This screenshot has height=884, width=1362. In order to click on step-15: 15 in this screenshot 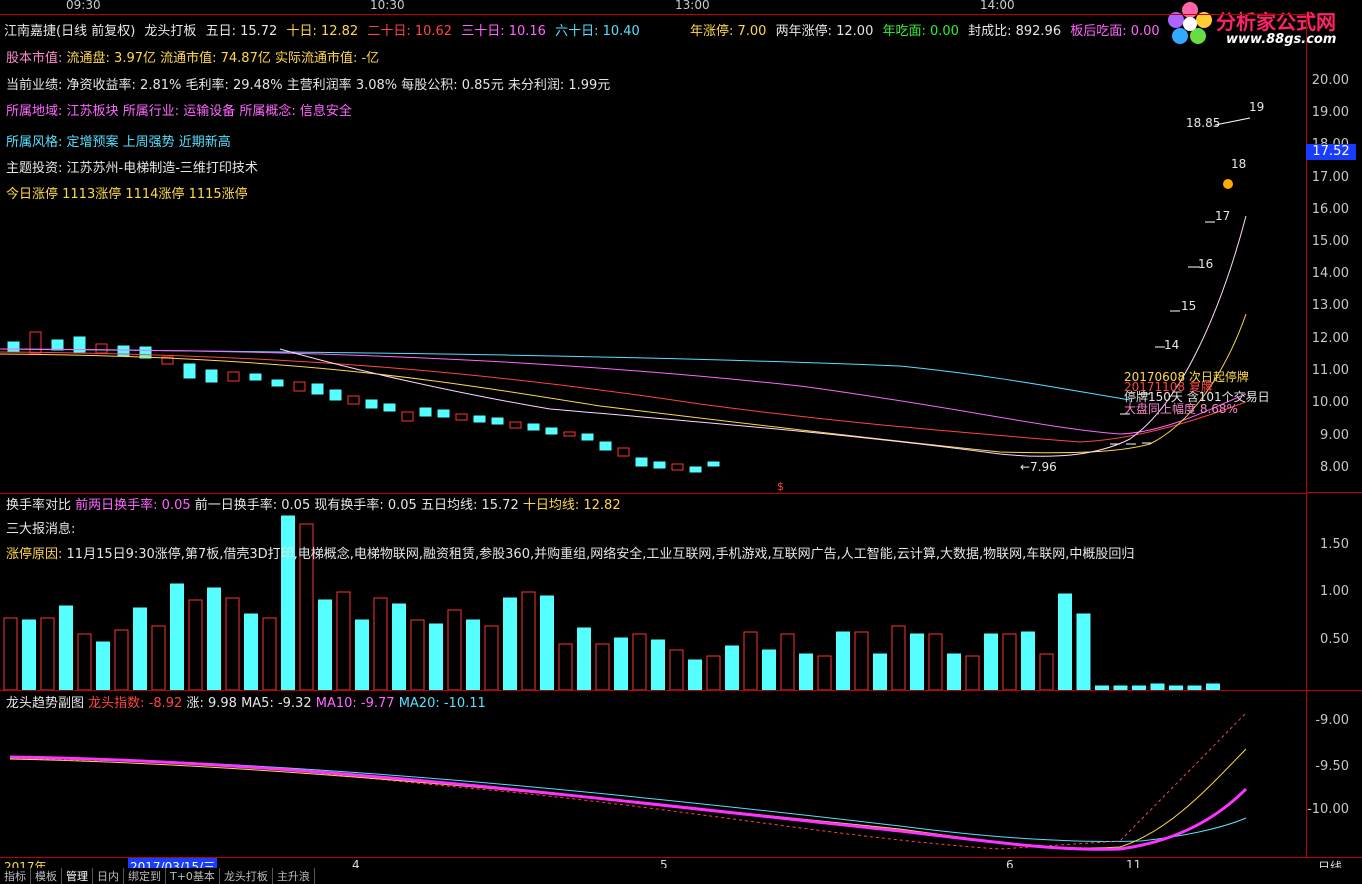, I will do `click(1189, 306)`.